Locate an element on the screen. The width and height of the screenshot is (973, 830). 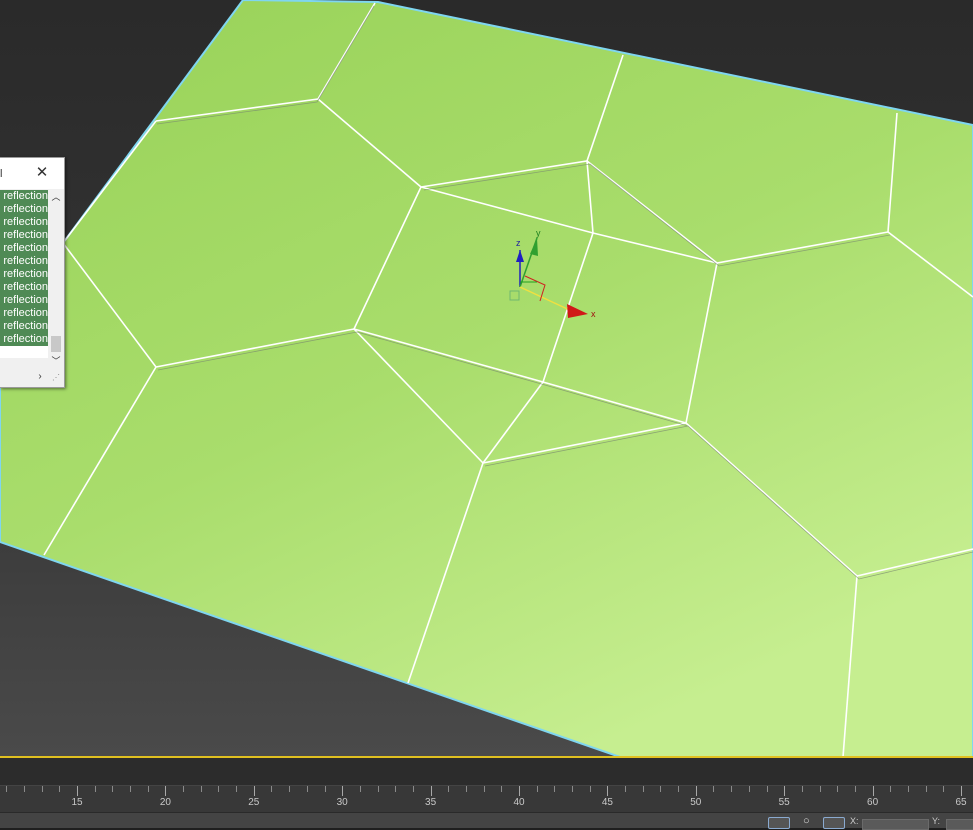
ruler-tick-label: 60 is located at coordinates (873, 802).